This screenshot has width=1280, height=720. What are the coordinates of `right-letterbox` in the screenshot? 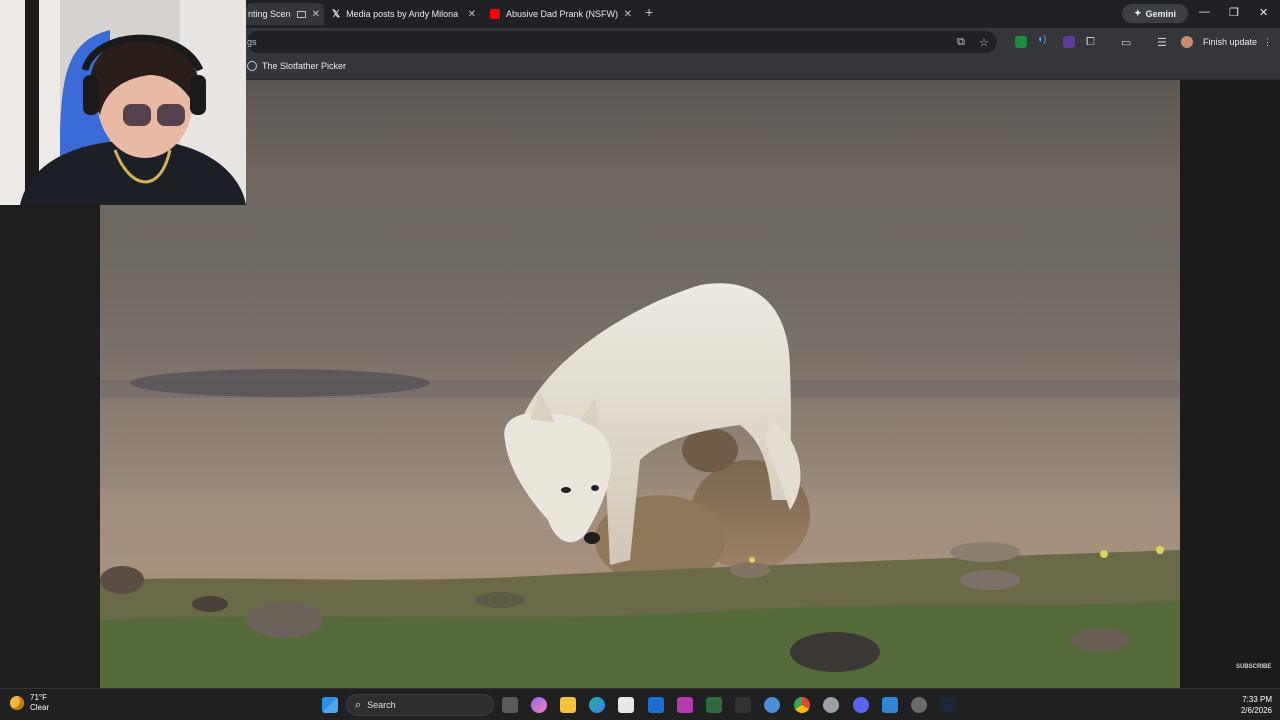 It's located at (1230, 384).